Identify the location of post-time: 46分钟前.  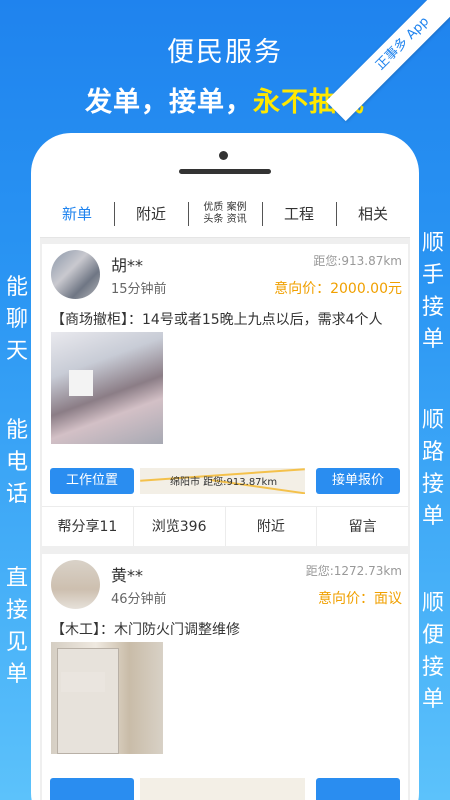
(139, 599).